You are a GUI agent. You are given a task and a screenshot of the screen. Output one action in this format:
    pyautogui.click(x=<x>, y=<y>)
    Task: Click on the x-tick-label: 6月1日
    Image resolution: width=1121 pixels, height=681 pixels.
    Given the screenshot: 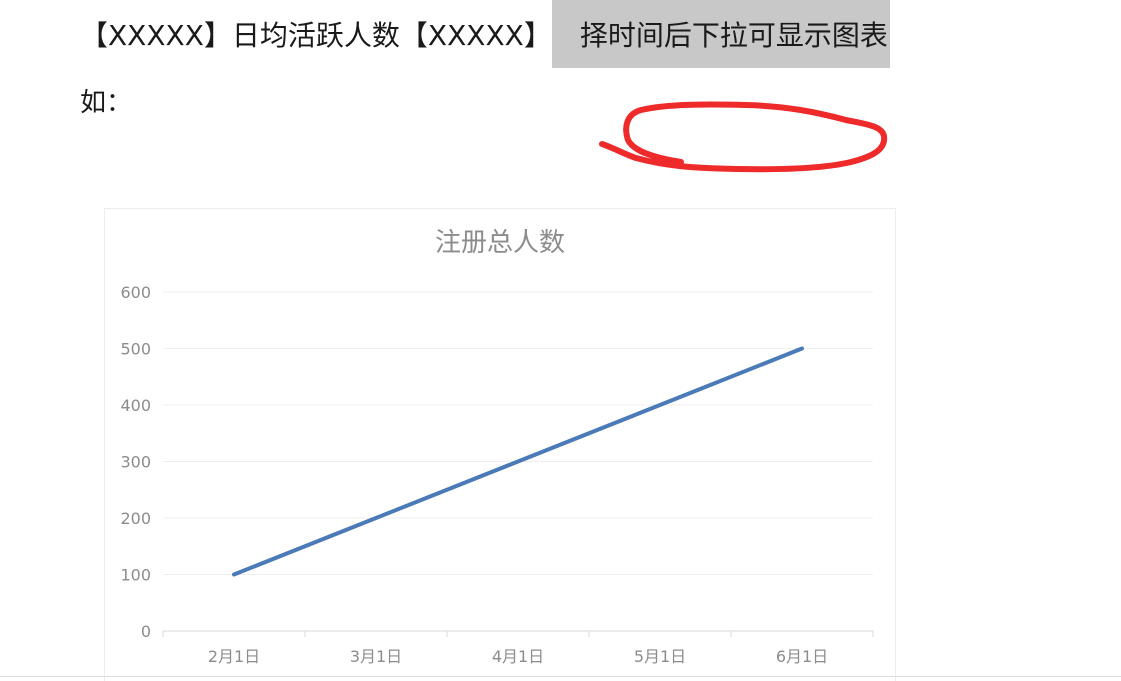 What is the action you would take?
    pyautogui.click(x=802, y=656)
    